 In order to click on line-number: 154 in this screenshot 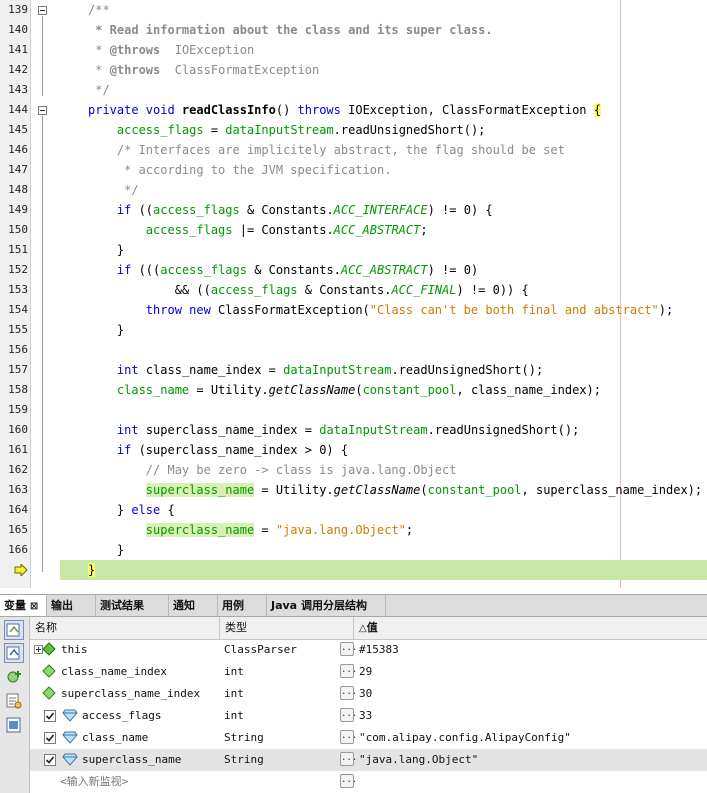, I will do `click(14, 310)`.